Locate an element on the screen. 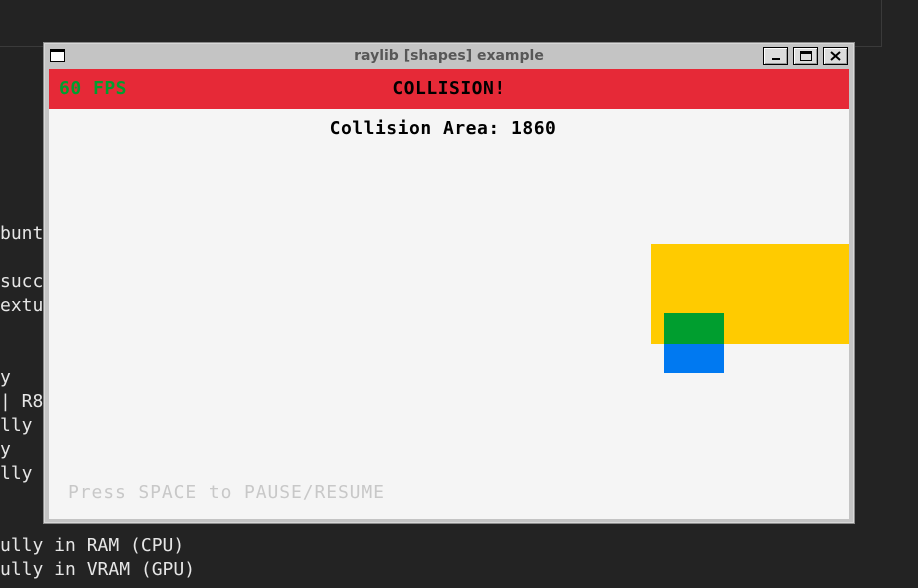  collision-message: COLLISION! is located at coordinates (449, 88).